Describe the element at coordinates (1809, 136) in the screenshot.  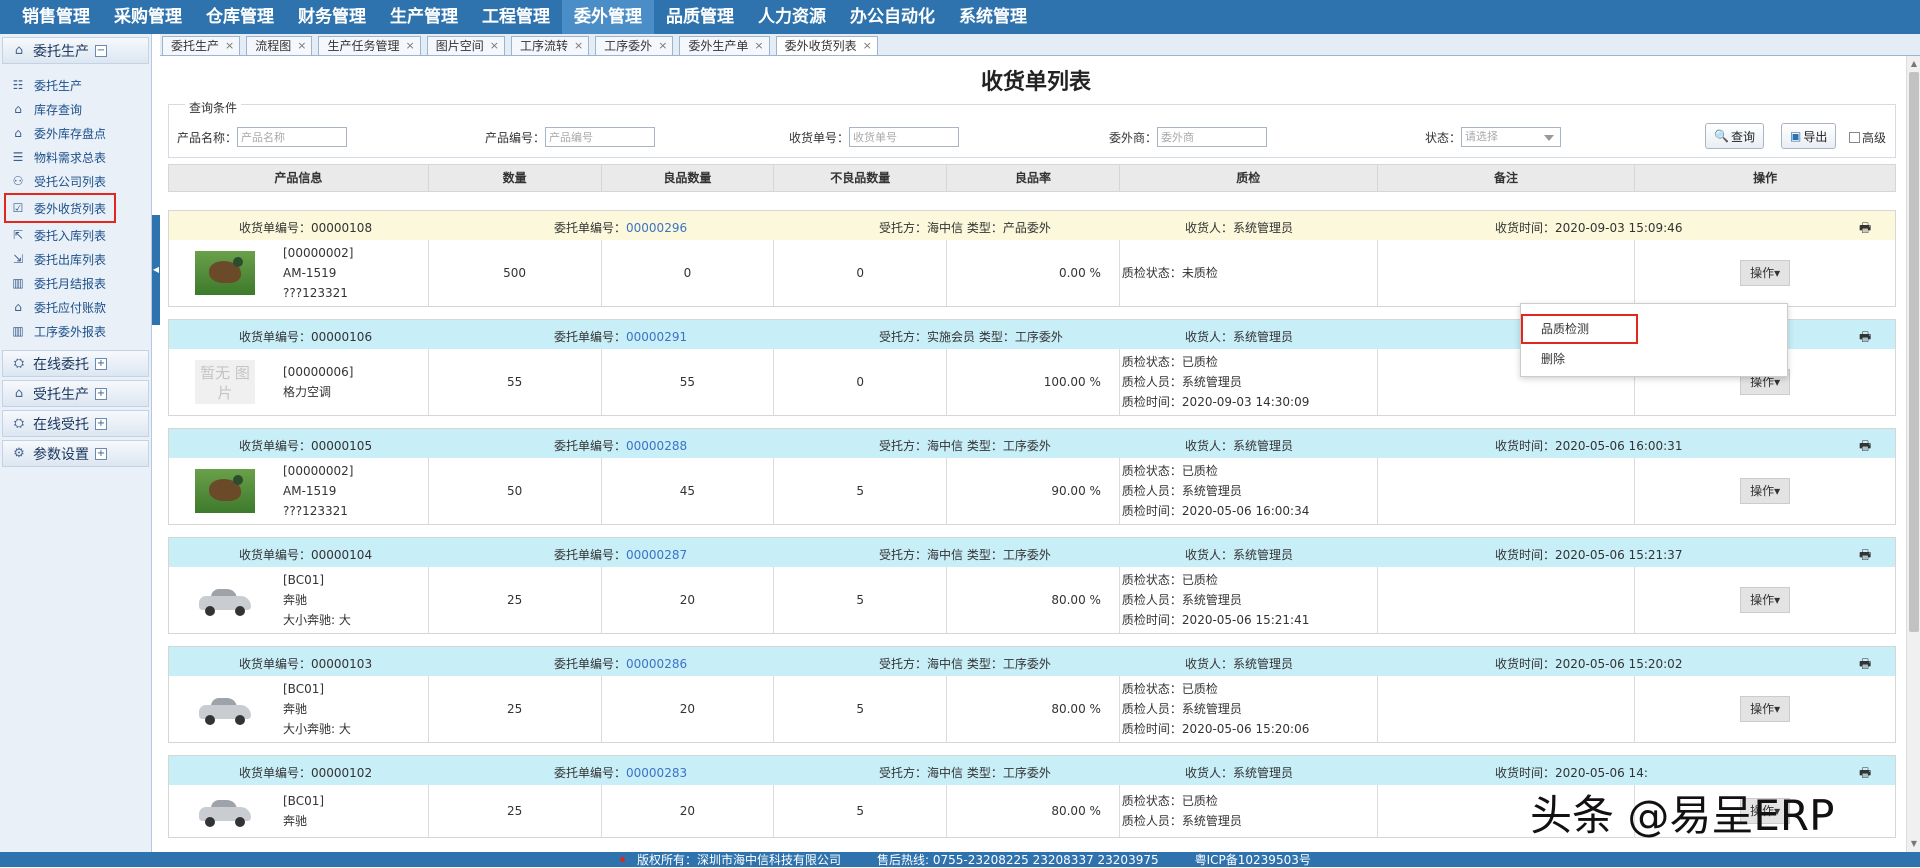
I see `export-button: ▣ 导出` at that location.